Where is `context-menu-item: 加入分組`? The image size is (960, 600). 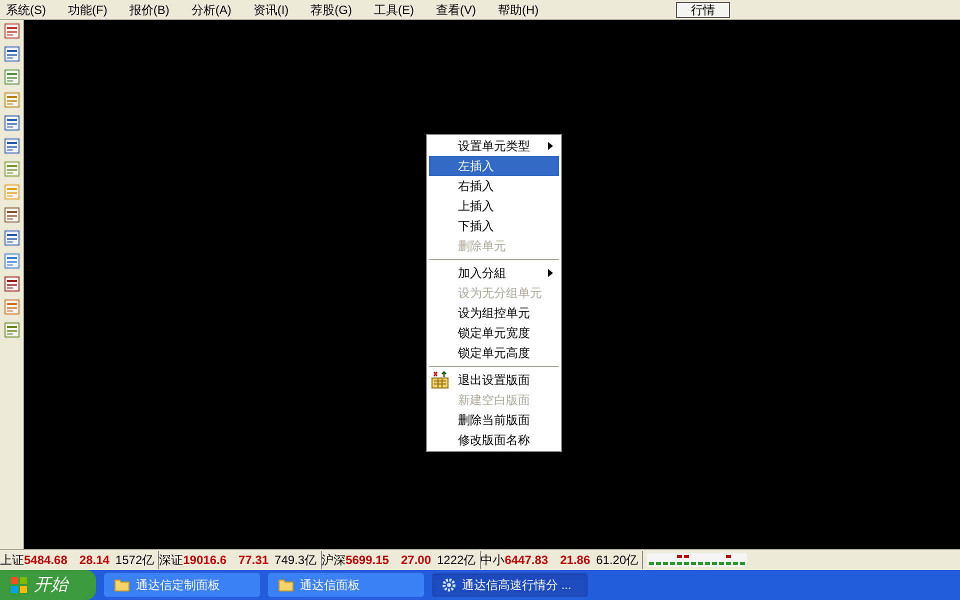 context-menu-item: 加入分組 is located at coordinates (494, 273).